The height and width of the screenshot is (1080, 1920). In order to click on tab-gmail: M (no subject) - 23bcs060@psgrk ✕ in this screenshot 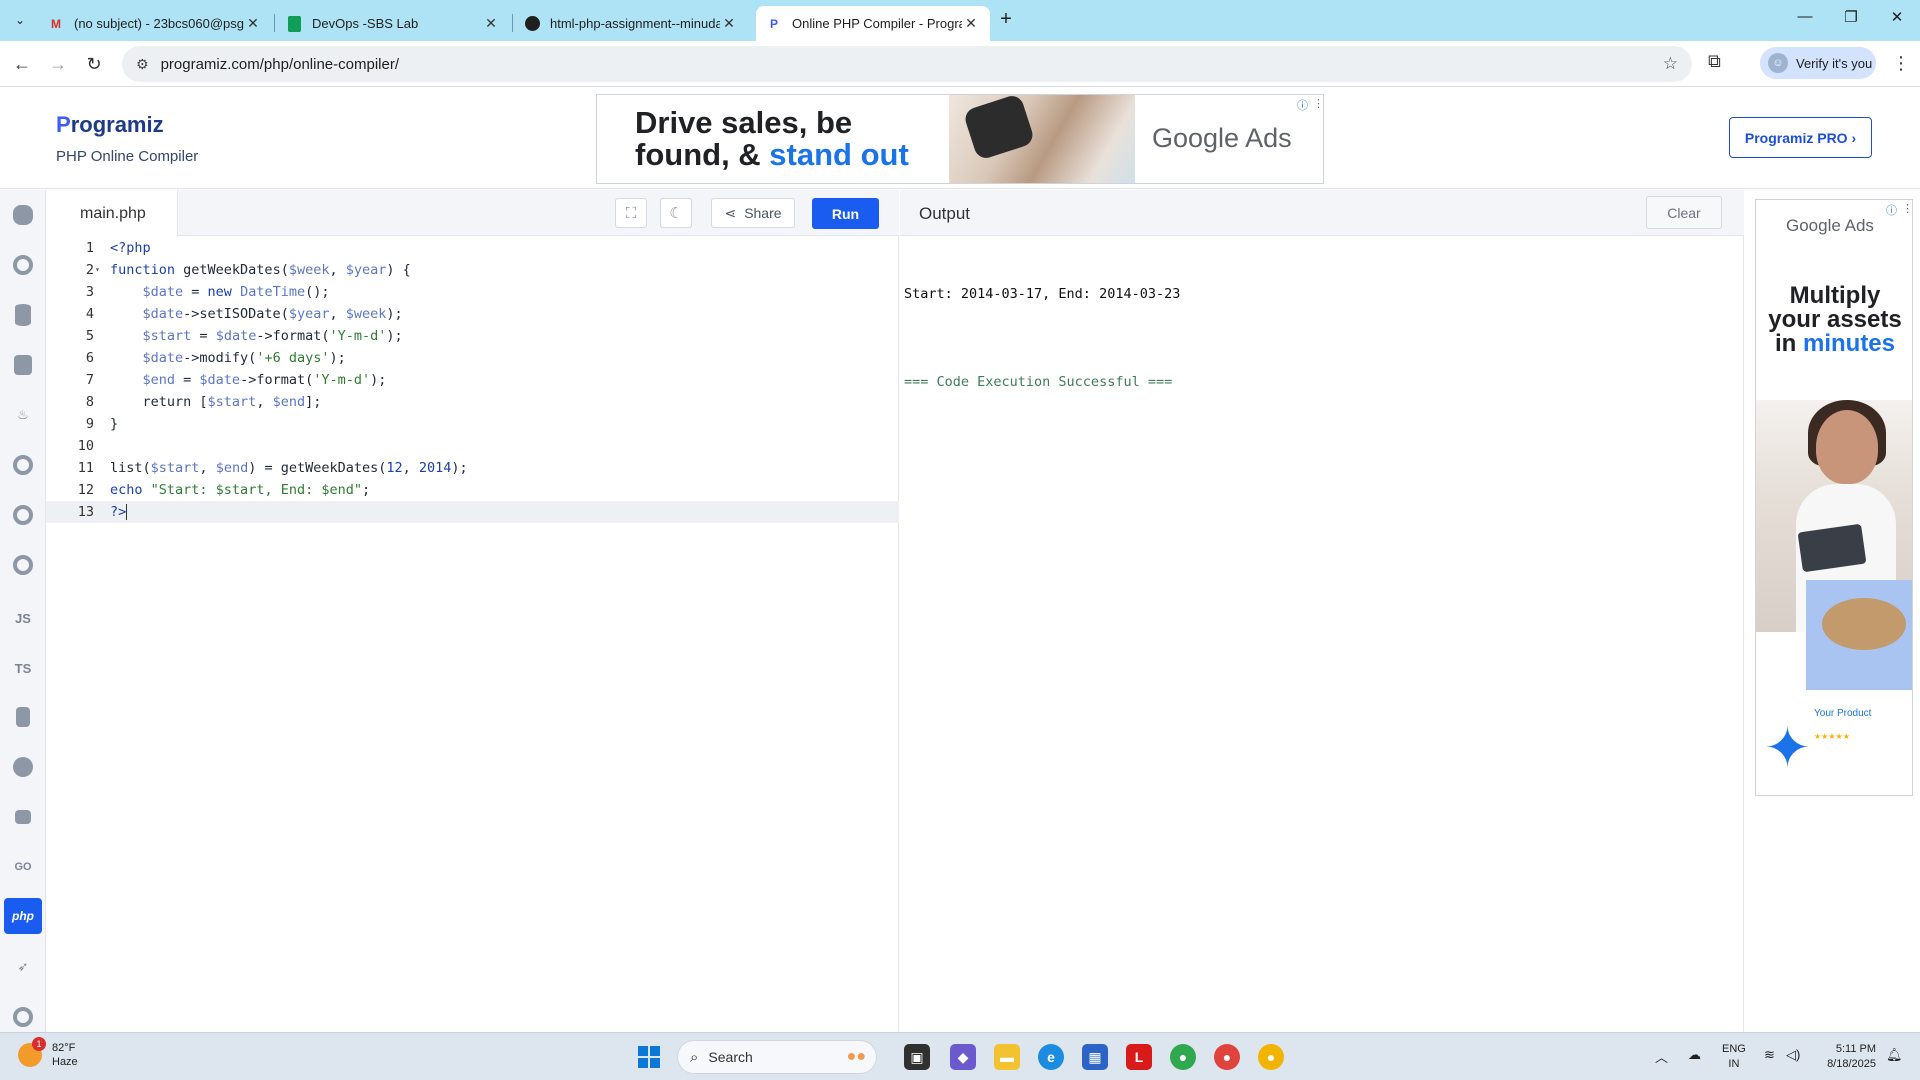, I will do `click(155, 23)`.